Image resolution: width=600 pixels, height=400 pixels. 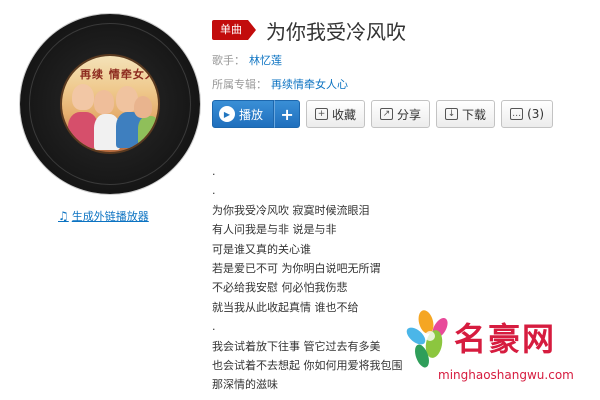 What do you see at coordinates (336, 31) in the screenshot?
I see `song-title: 为你我受冷风吹` at bounding box center [336, 31].